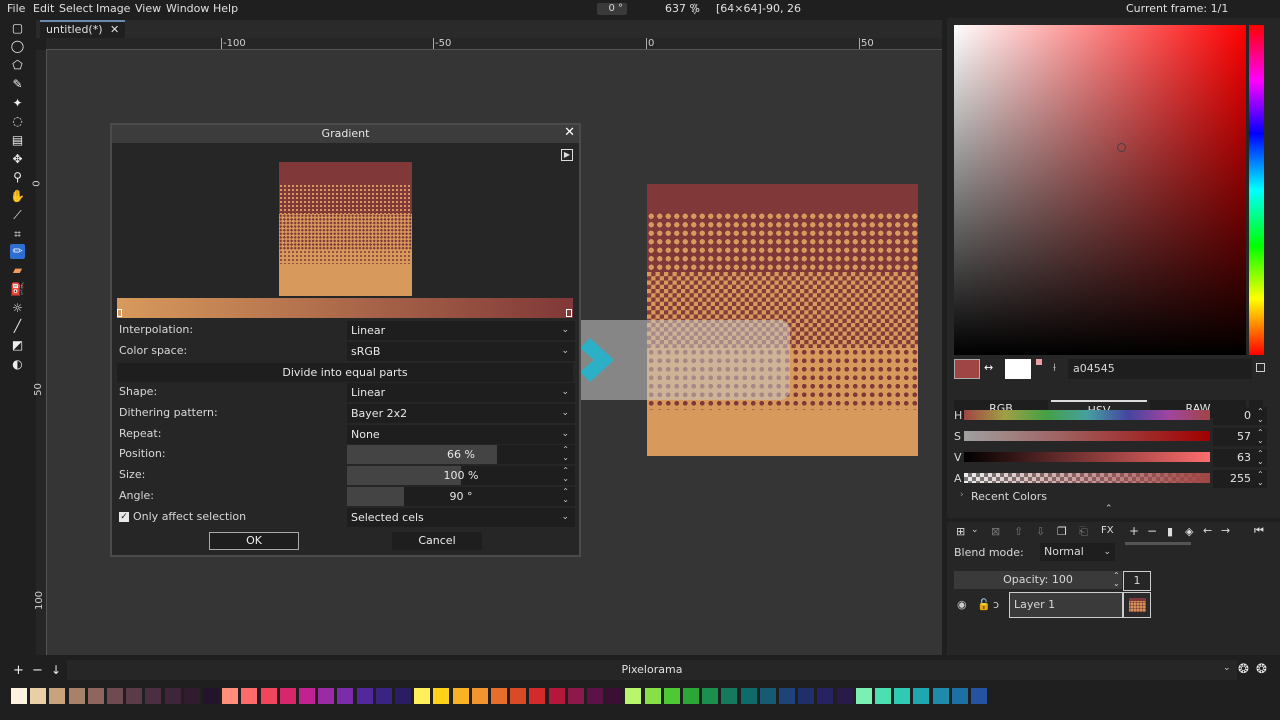 The image size is (1280, 720). What do you see at coordinates (113, 8) in the screenshot?
I see `menu-image: Image` at bounding box center [113, 8].